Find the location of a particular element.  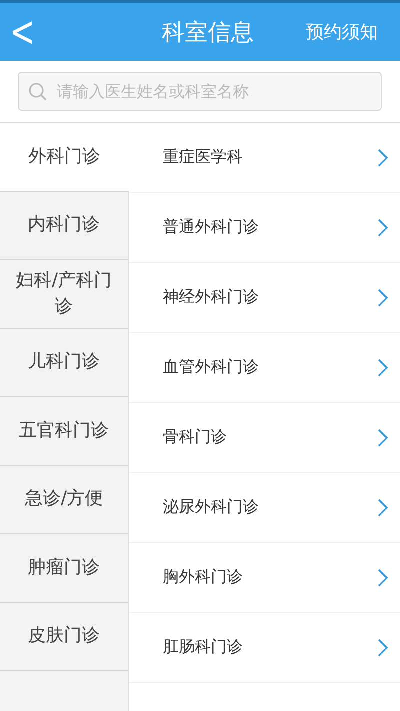

department-item: 肛肠科门诊 is located at coordinates (264, 648).